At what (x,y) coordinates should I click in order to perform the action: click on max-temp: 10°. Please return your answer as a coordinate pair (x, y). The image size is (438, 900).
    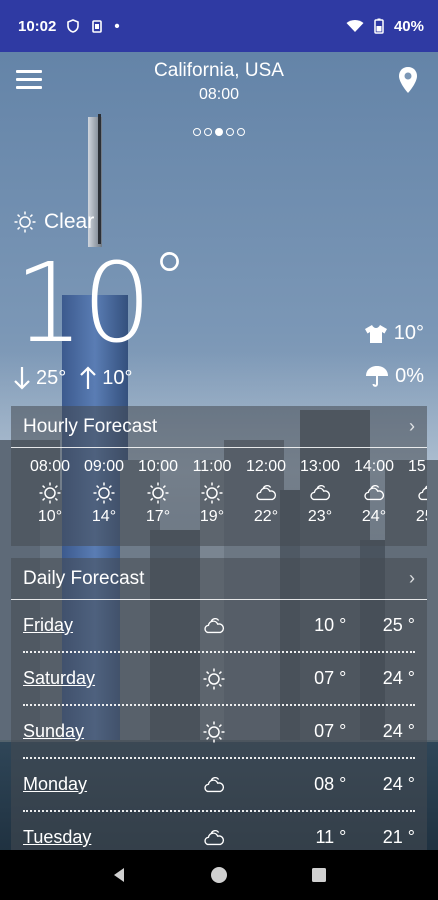
    Looking at the image, I should click on (117, 377).